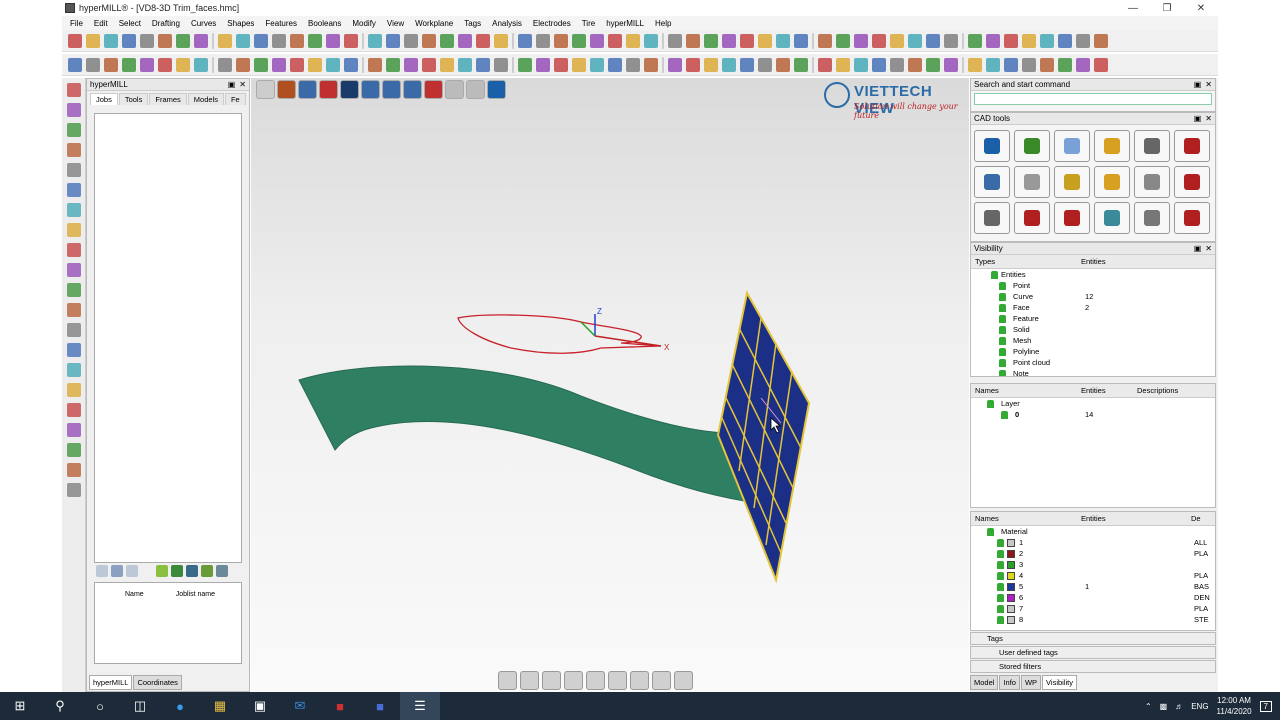  Describe the element at coordinates (763, 437) in the screenshot. I see `blue-grid-face` at that location.